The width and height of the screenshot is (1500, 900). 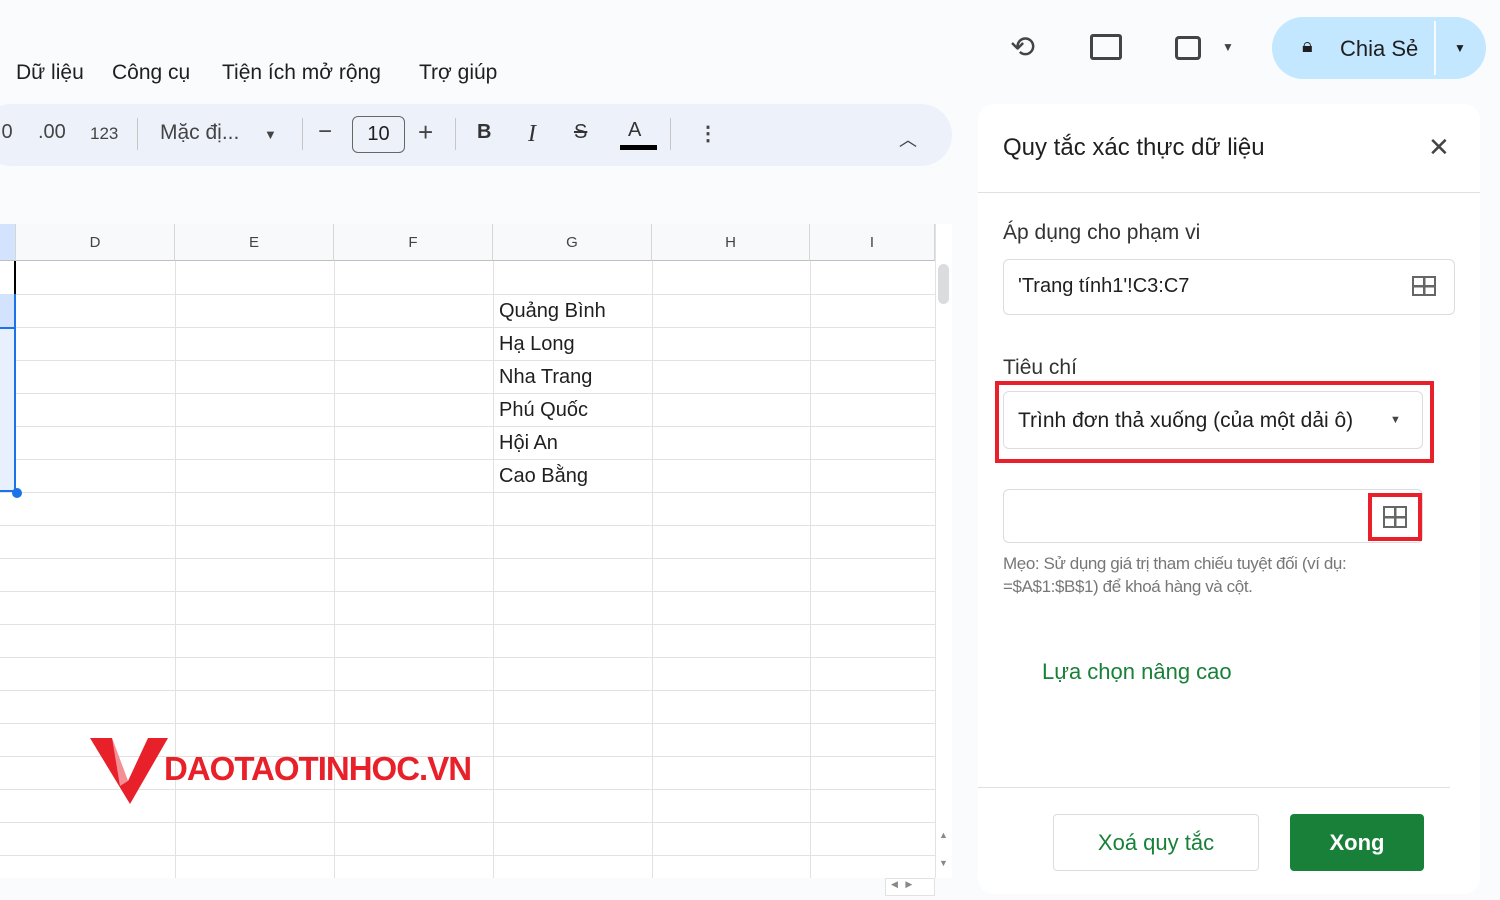 What do you see at coordinates (943, 284) in the screenshot?
I see `scrollbar-thumb` at bounding box center [943, 284].